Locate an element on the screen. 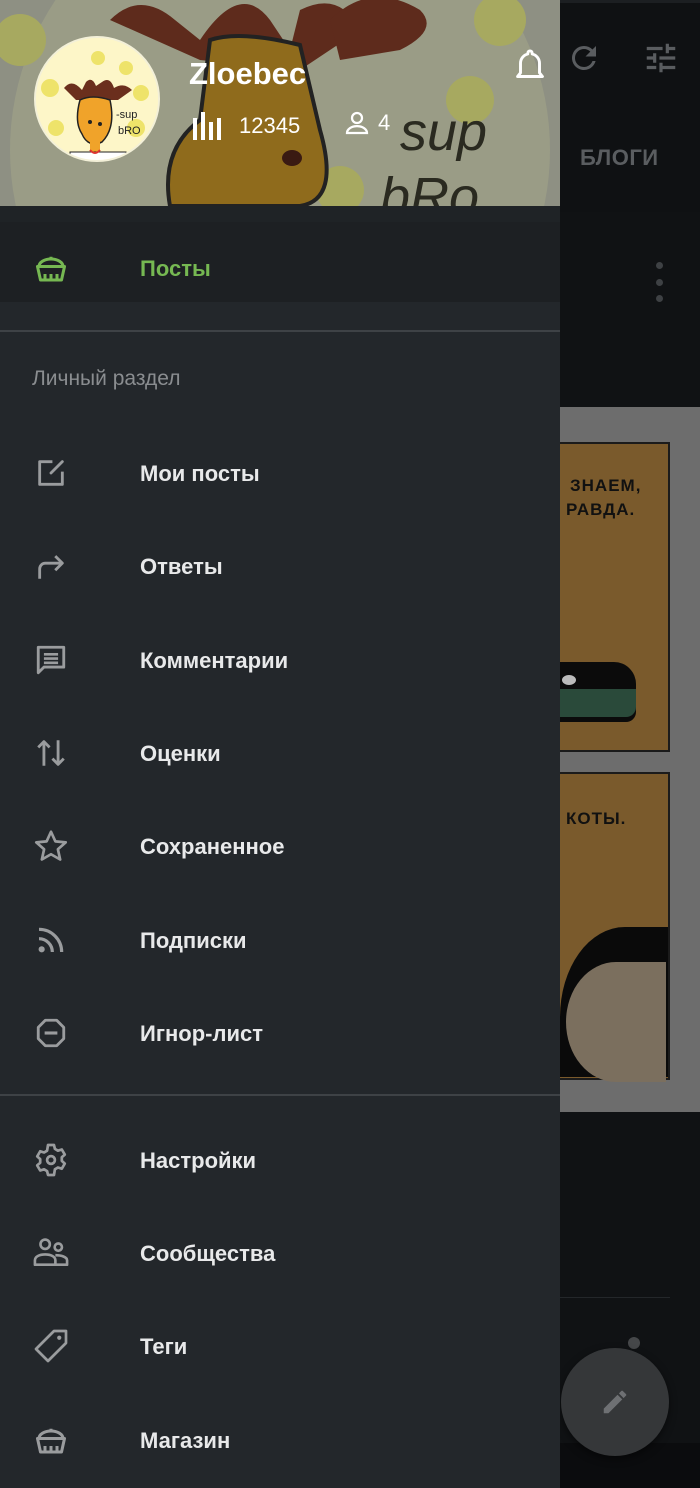  avatar: -sup bRO is located at coordinates (97, 99).